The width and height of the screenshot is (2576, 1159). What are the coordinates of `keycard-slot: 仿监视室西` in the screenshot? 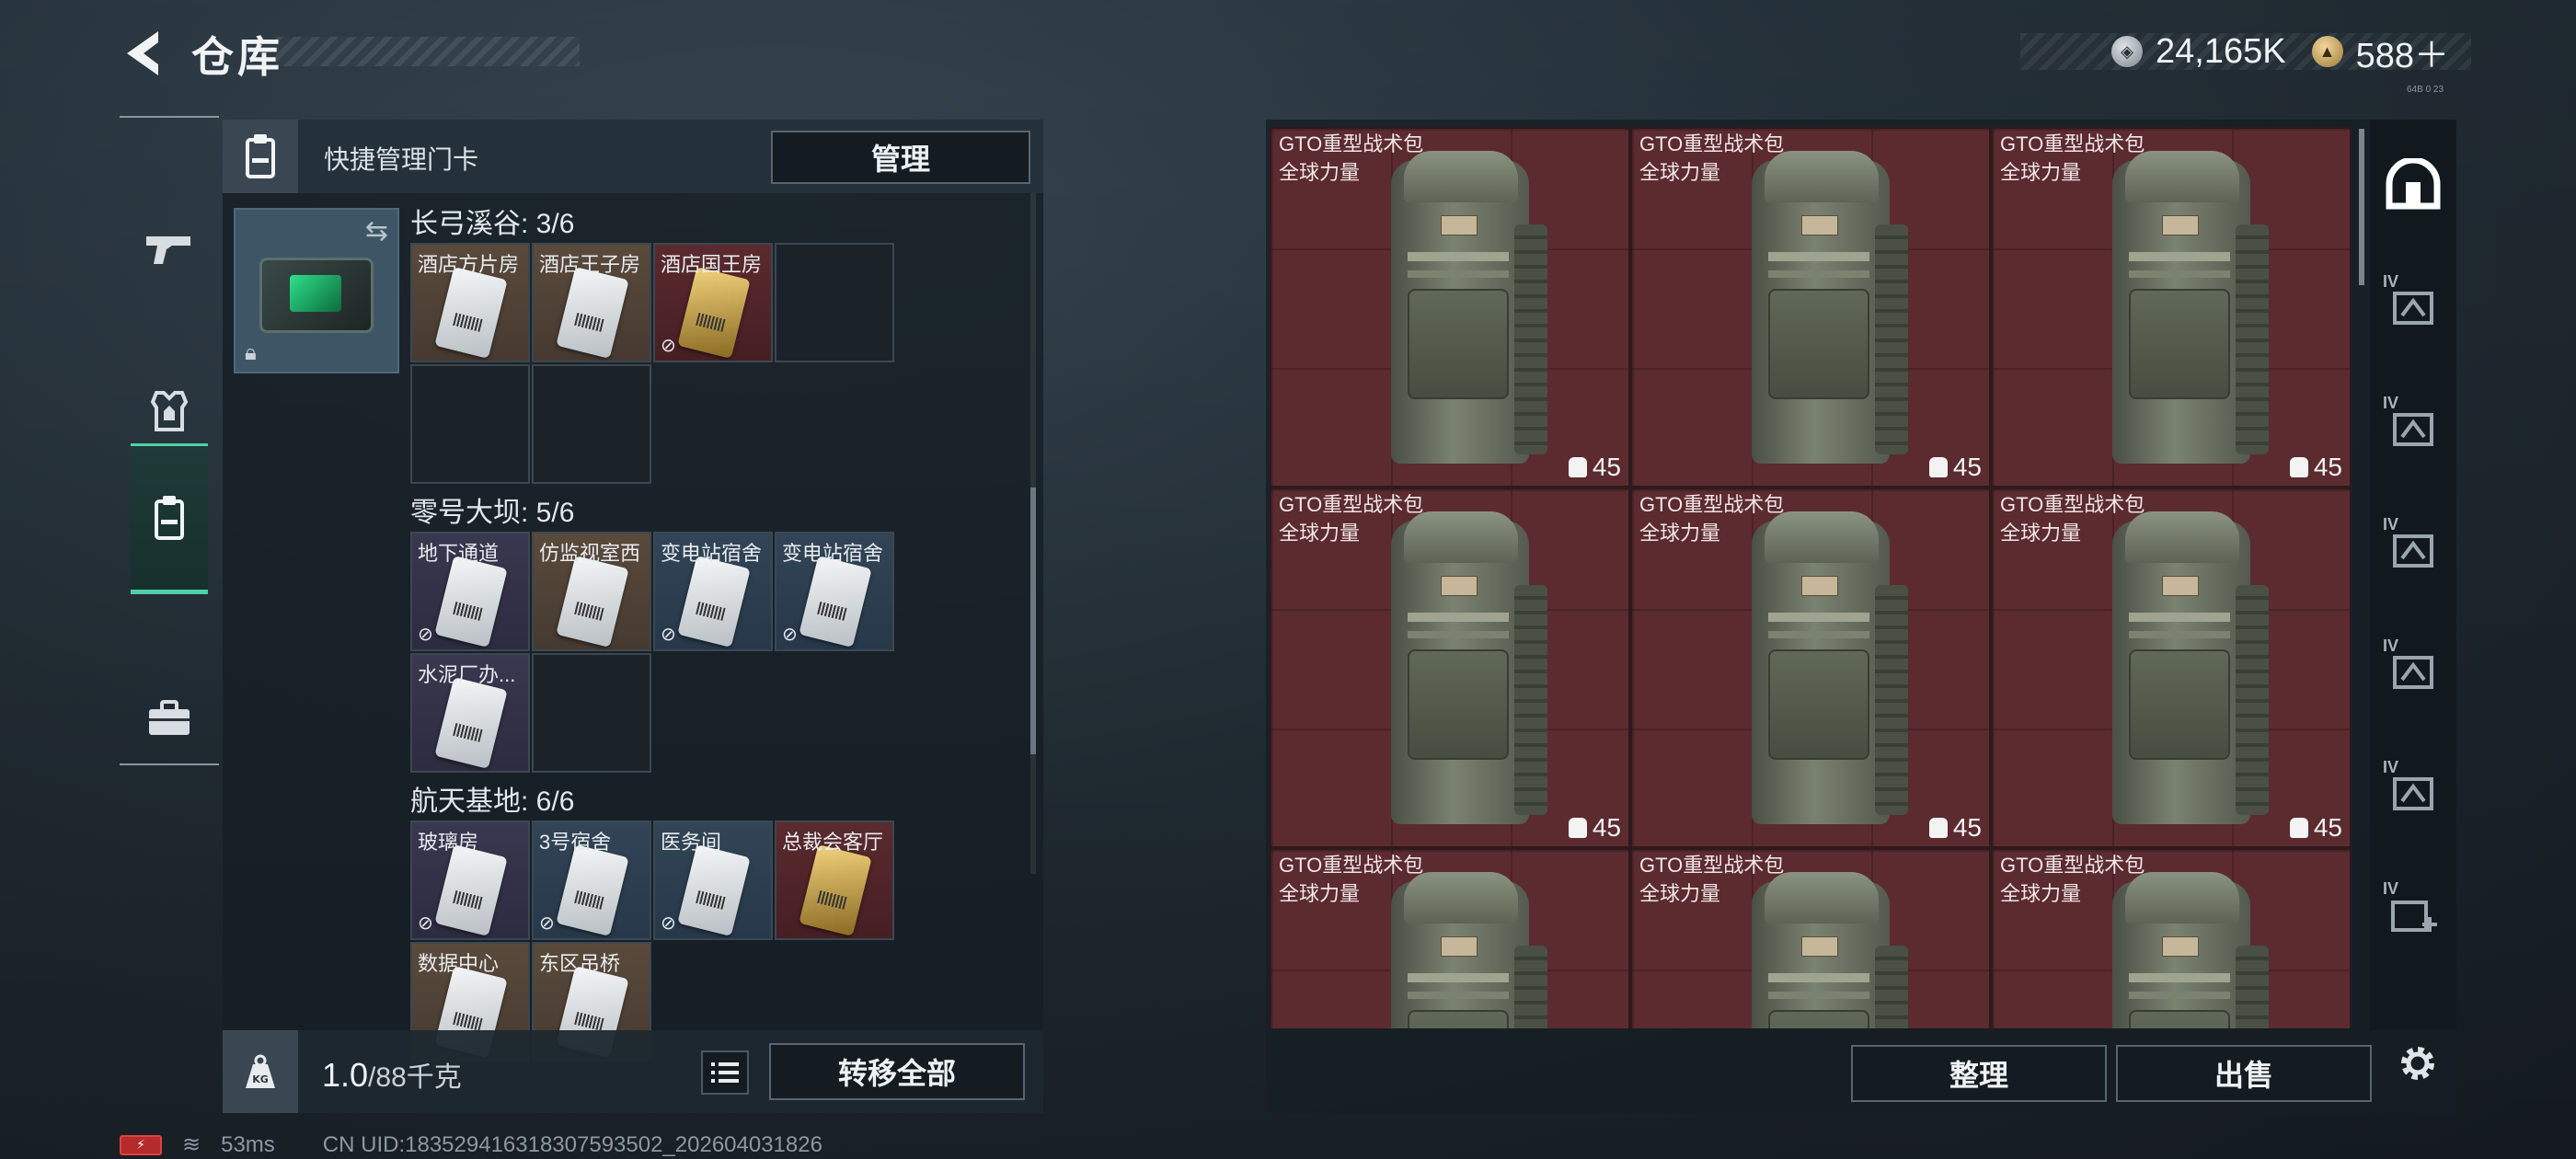 It's located at (591, 591).